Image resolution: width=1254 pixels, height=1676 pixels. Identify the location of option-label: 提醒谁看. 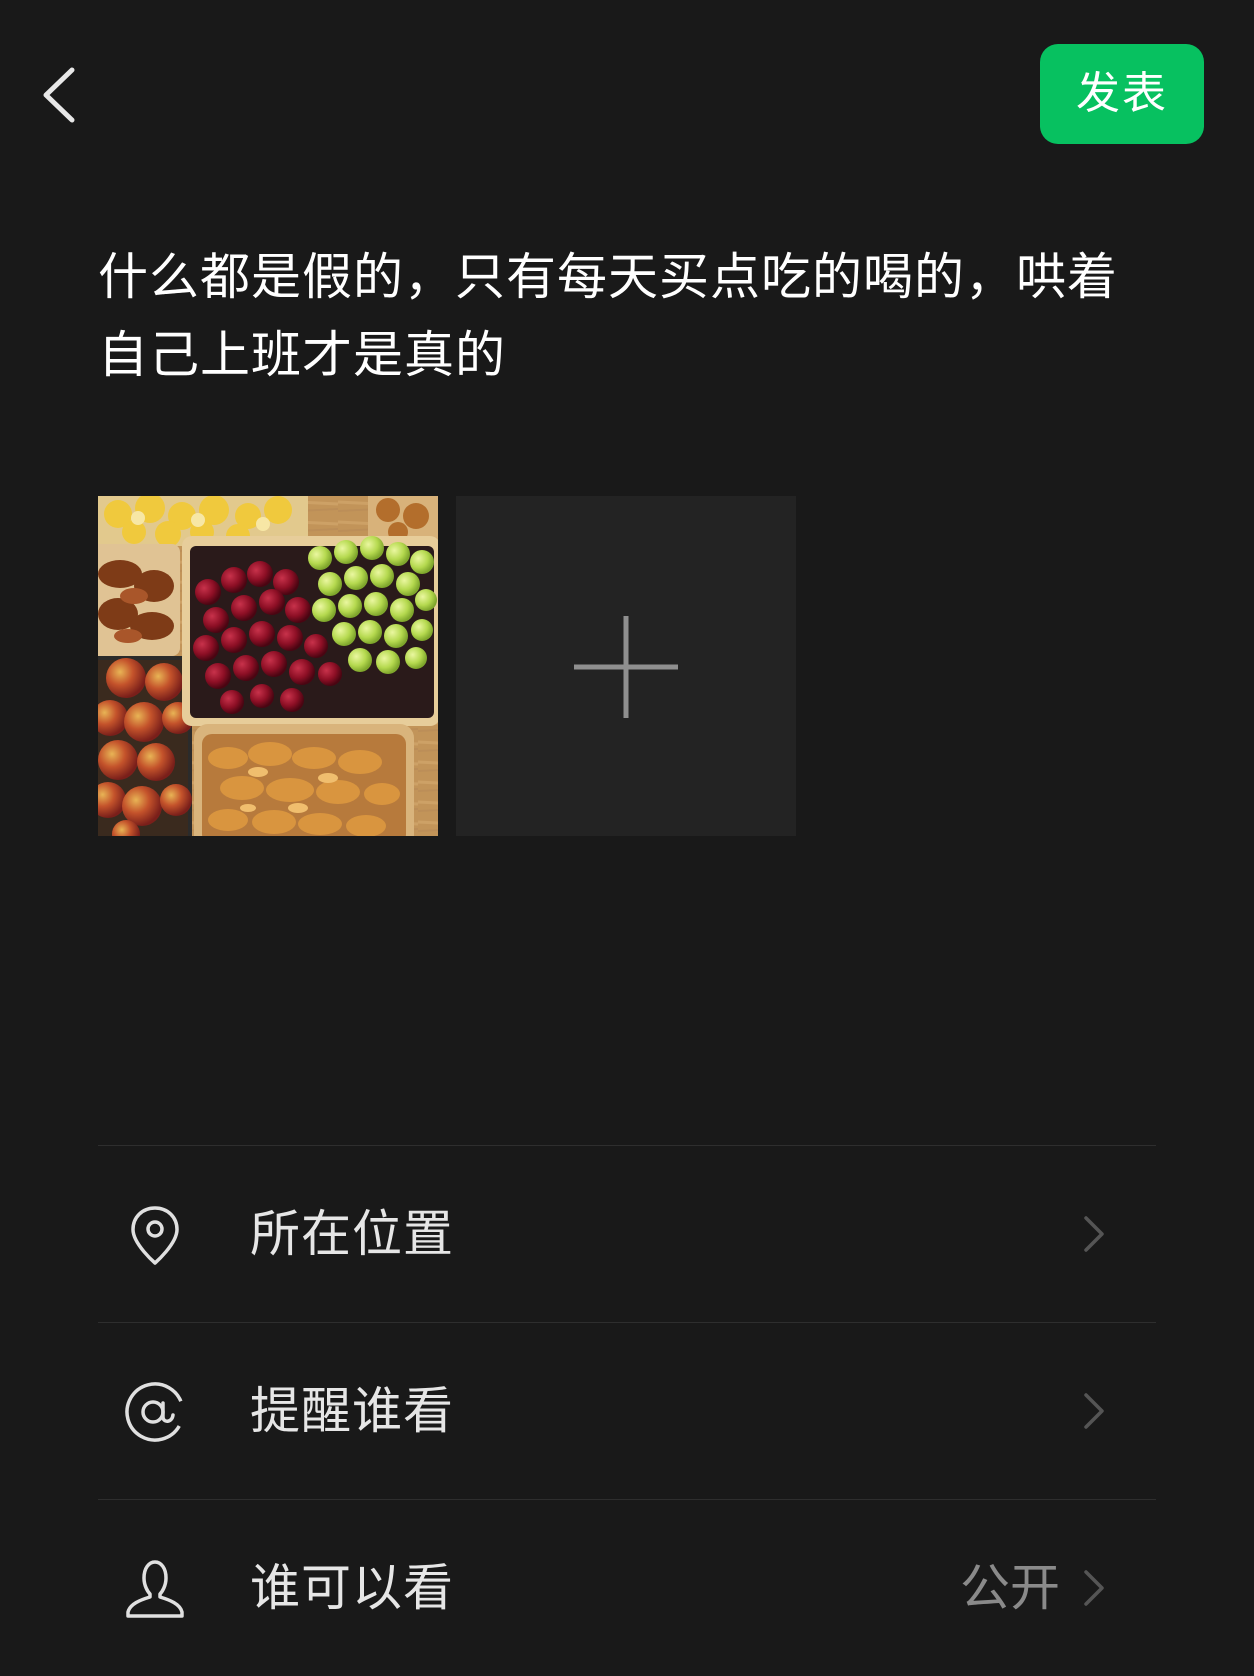
(352, 1411).